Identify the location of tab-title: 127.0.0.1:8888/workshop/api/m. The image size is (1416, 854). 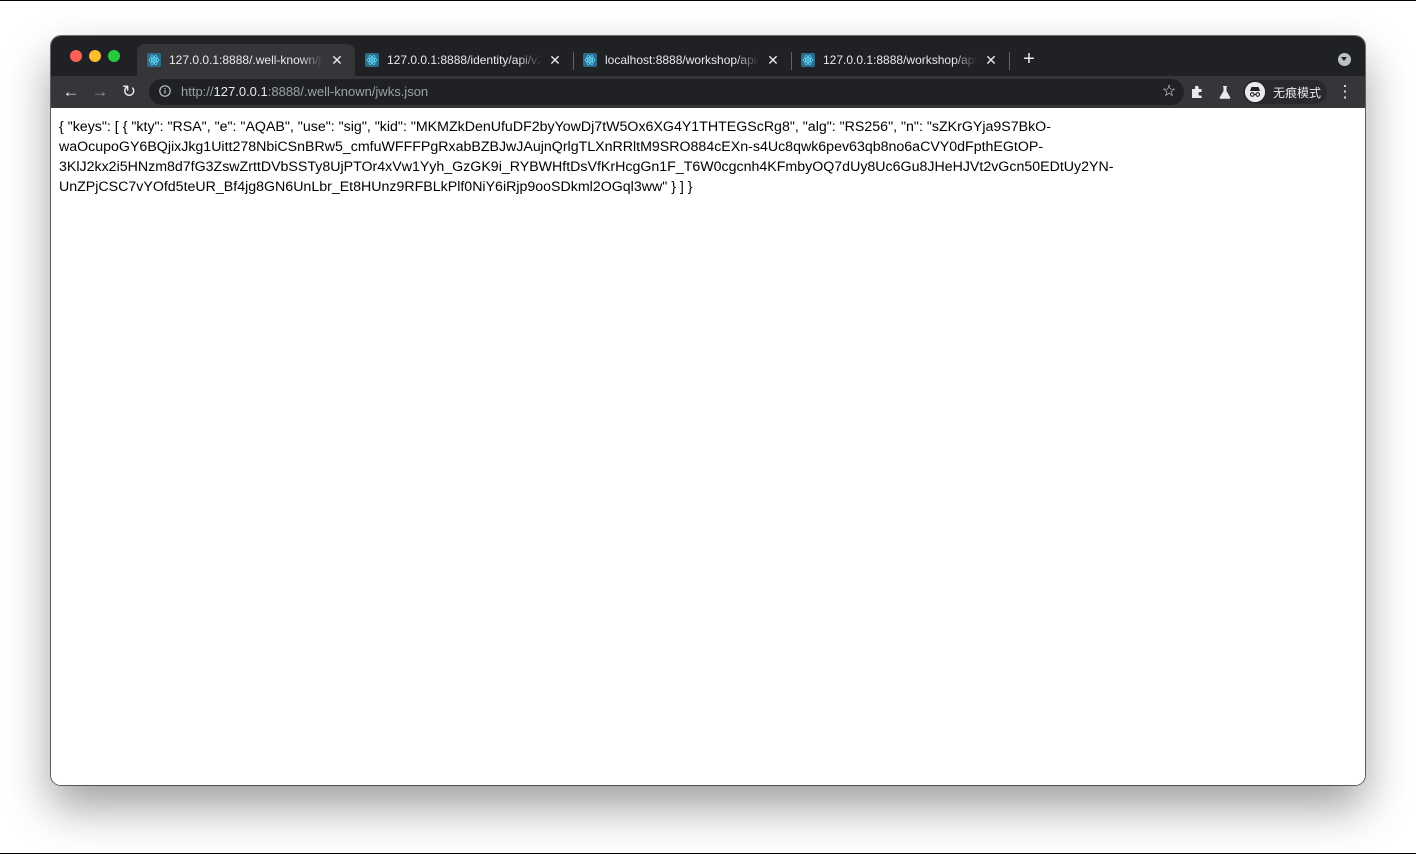
(900, 60).